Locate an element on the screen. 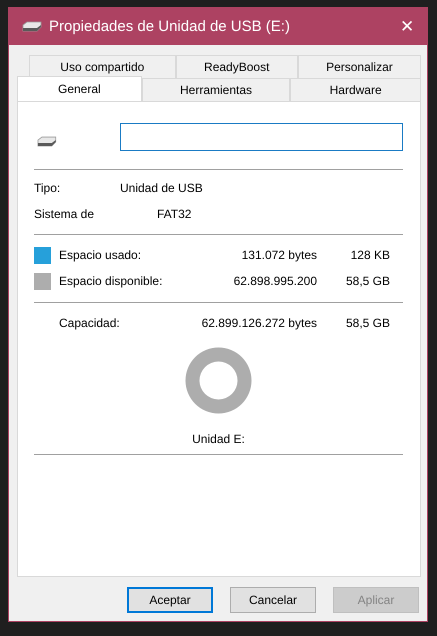 The height and width of the screenshot is (636, 437). tab: Herramientas is located at coordinates (216, 89).